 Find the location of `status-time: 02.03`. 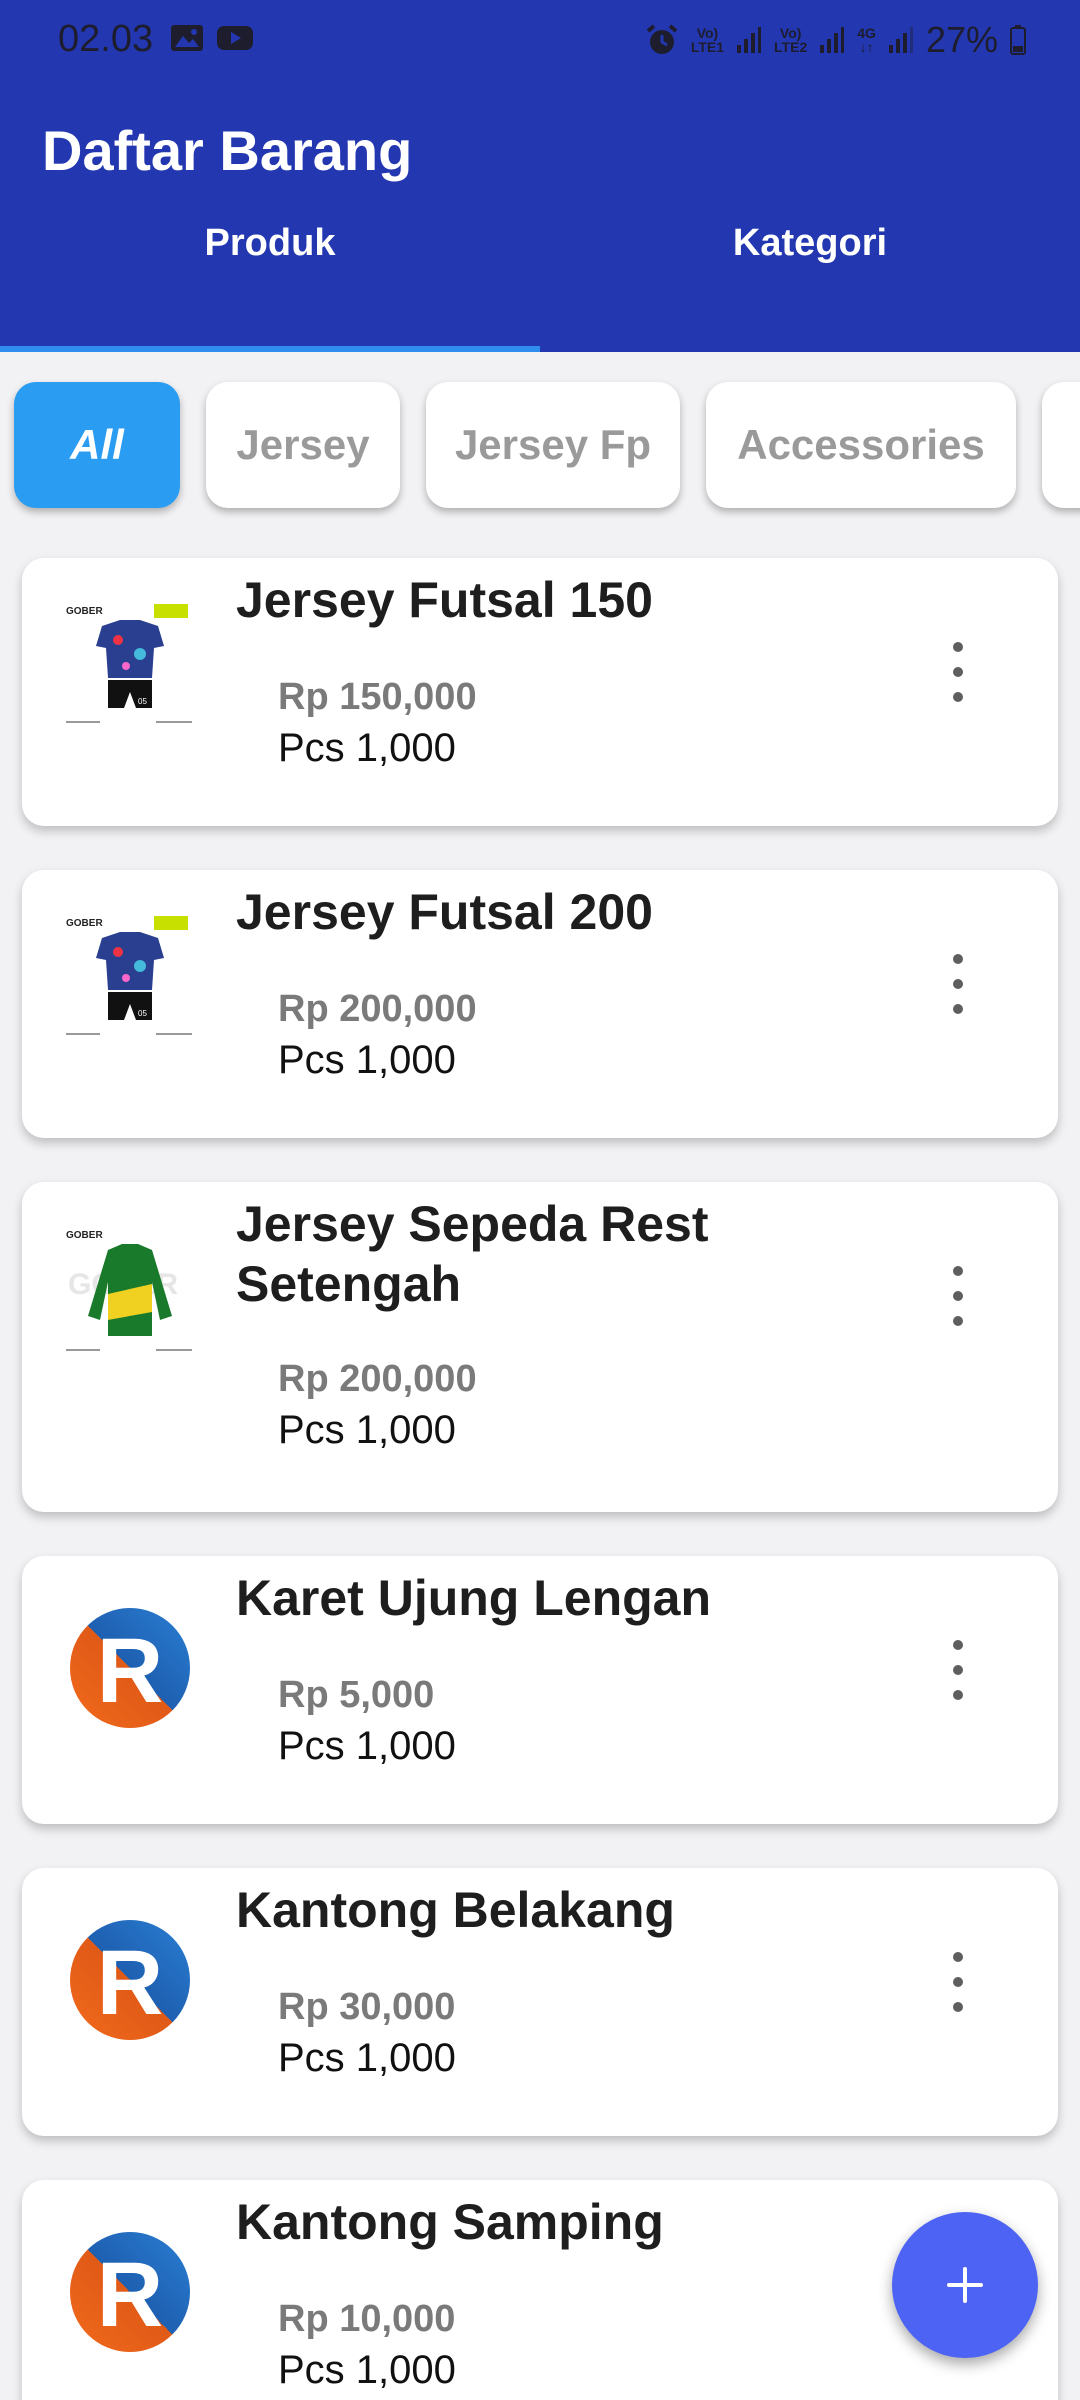

status-time: 02.03 is located at coordinates (106, 39).